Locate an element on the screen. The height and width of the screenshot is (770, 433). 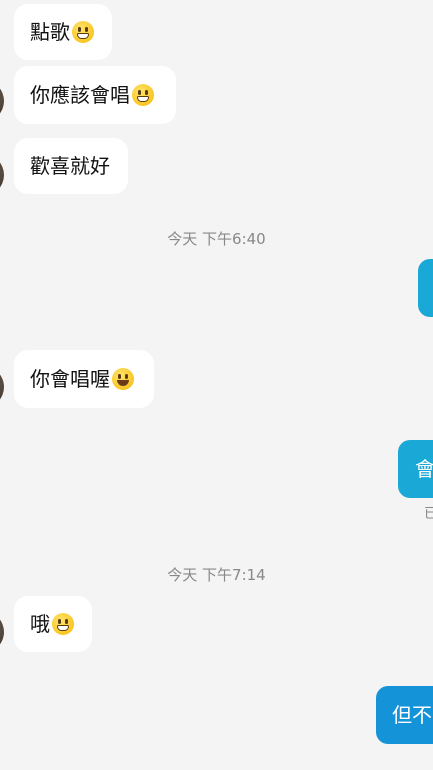
message-bubble-incoming: 點歌 is located at coordinates (63, 32).